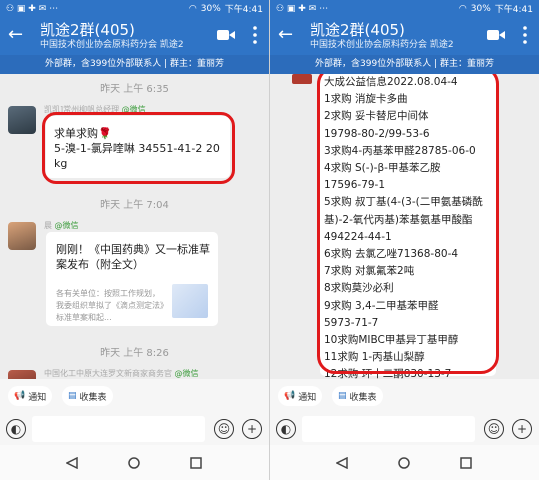 This screenshot has height=480, width=539. Describe the element at coordinates (134, 89) in the screenshot. I see `timestamp: 昨天 上午 6:35` at that location.